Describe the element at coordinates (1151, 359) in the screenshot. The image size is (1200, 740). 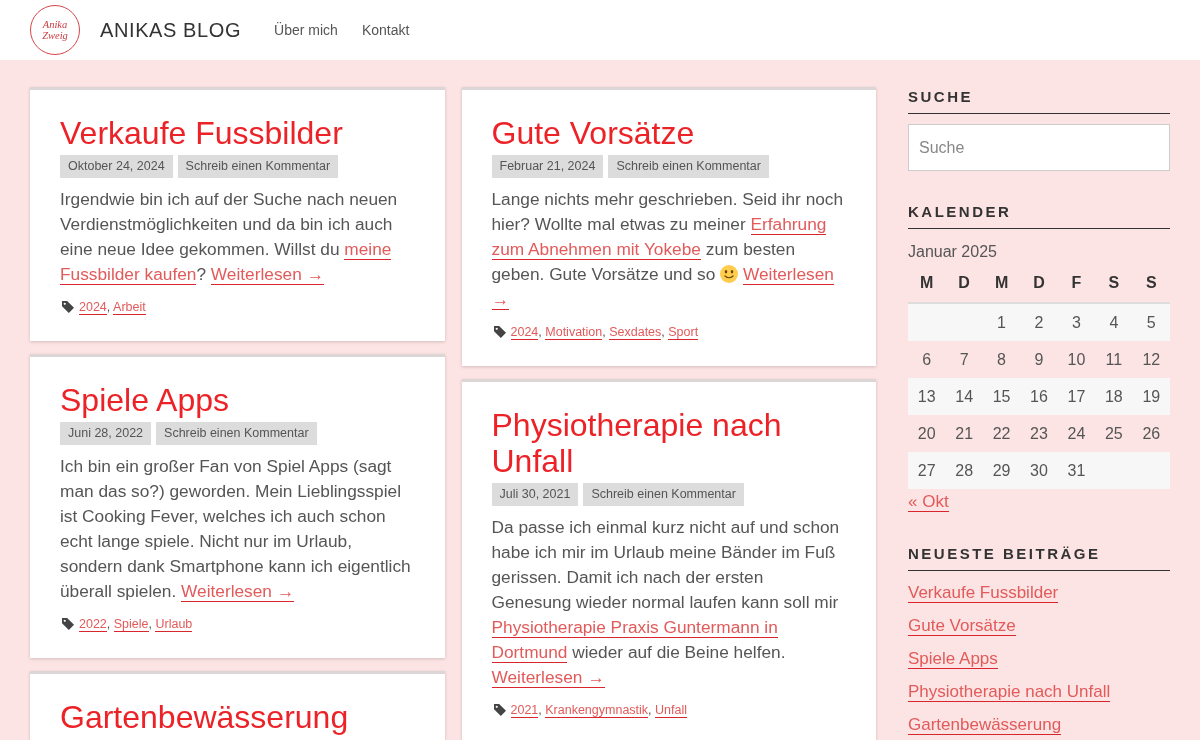
I see `calendar-day: 12` at that location.